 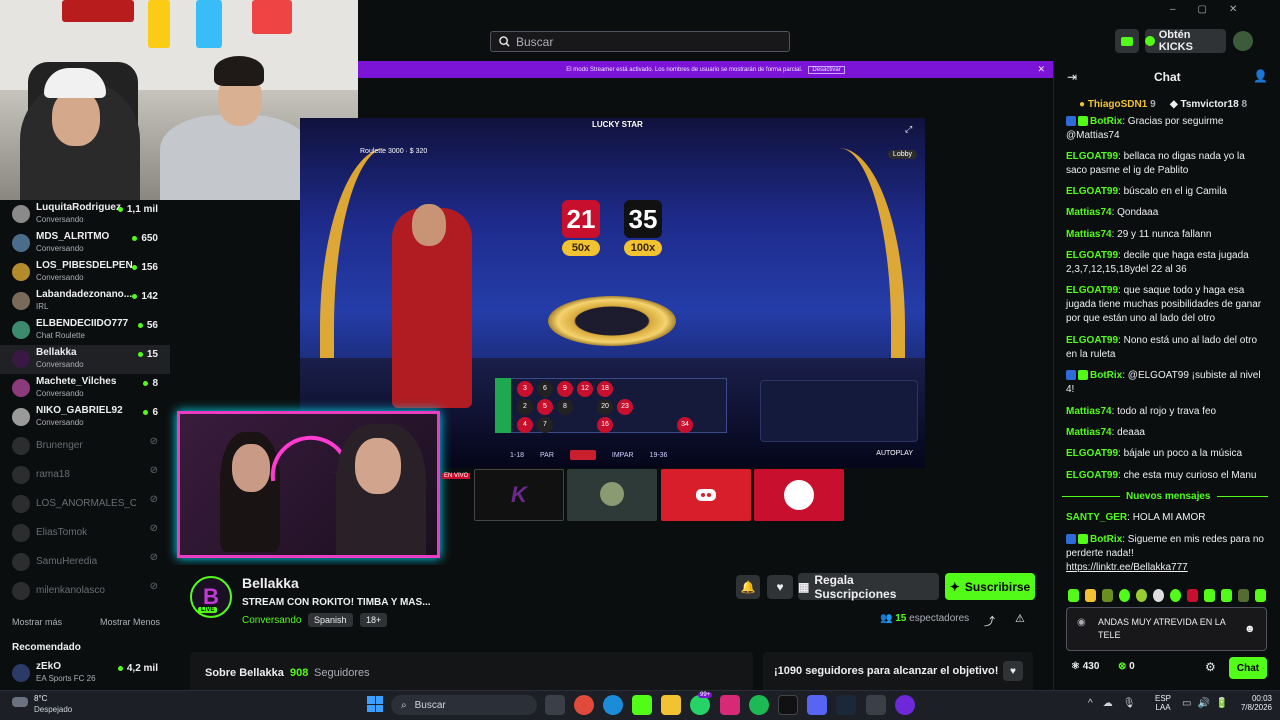 What do you see at coordinates (148, 354) in the screenshot?
I see `viewer-count: 15` at bounding box center [148, 354].